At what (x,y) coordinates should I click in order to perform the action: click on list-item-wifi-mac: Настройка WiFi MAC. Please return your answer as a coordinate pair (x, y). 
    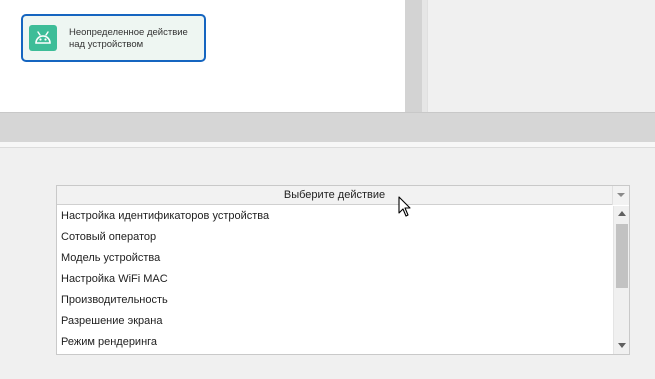
    Looking at the image, I should click on (335, 279).